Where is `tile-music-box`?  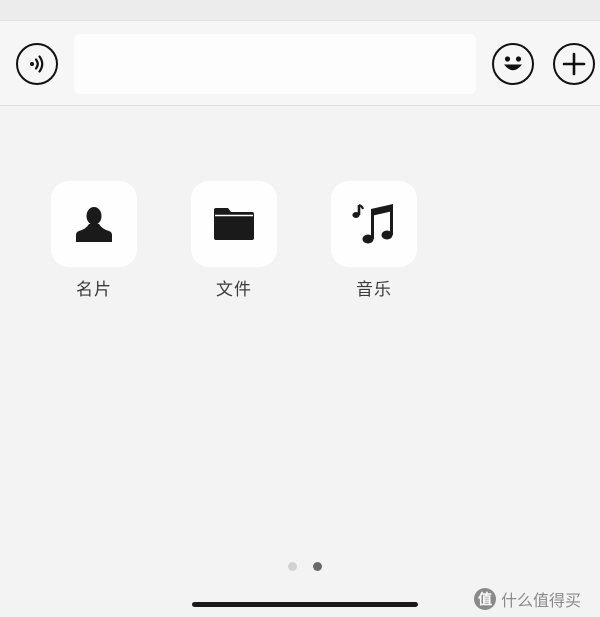
tile-music-box is located at coordinates (374, 224).